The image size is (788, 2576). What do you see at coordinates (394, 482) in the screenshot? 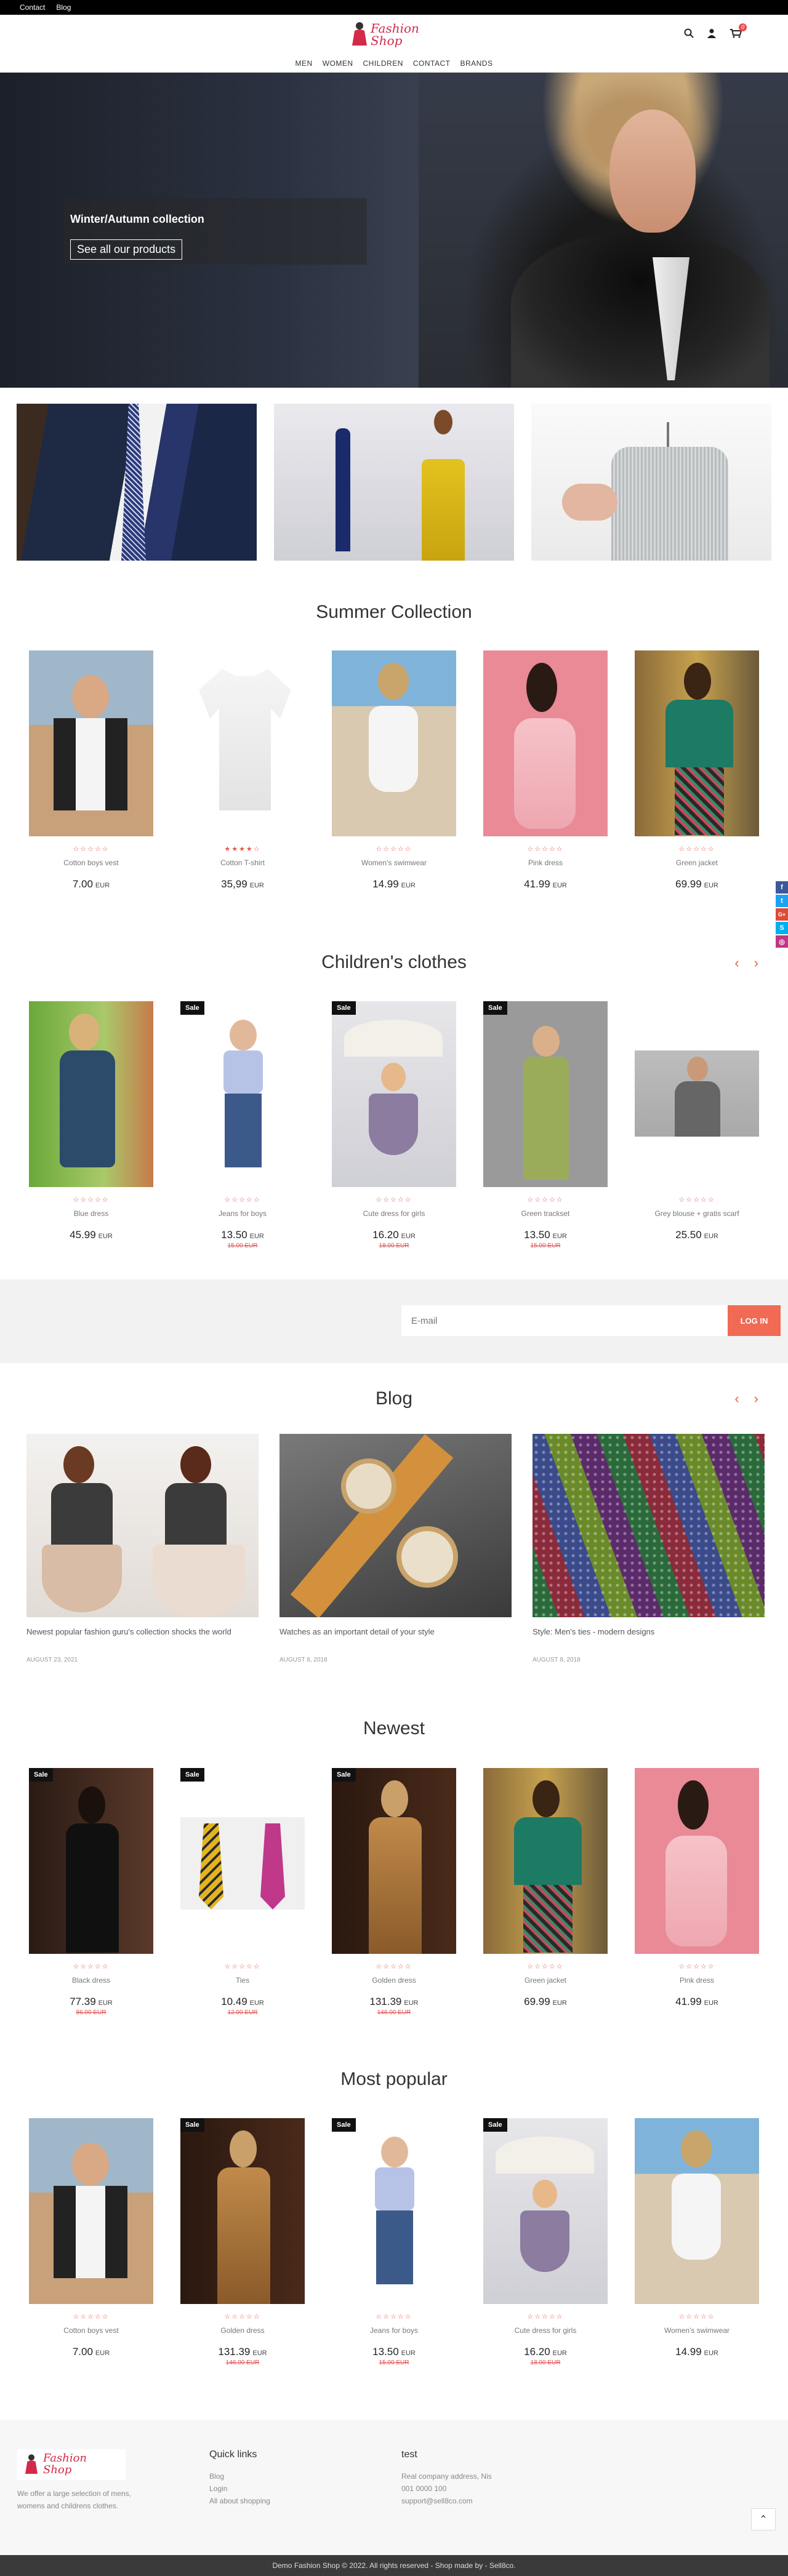
I see `banner-women` at bounding box center [394, 482].